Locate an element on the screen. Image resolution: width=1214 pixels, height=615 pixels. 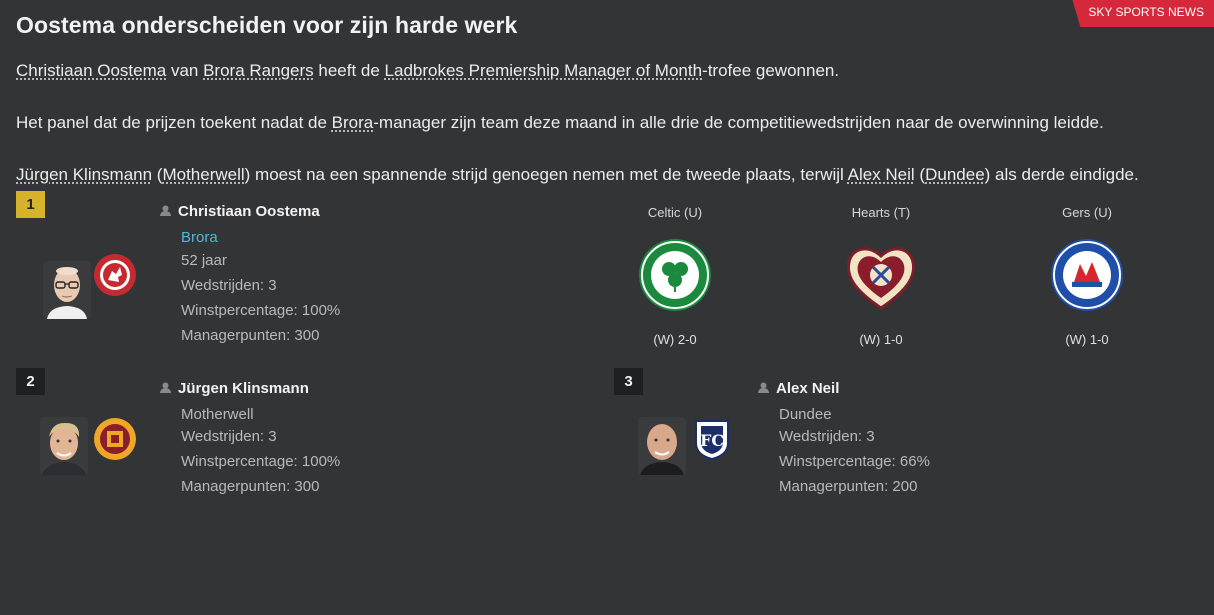
result-team-hearts: Hearts (T) is located at coordinates (881, 212).